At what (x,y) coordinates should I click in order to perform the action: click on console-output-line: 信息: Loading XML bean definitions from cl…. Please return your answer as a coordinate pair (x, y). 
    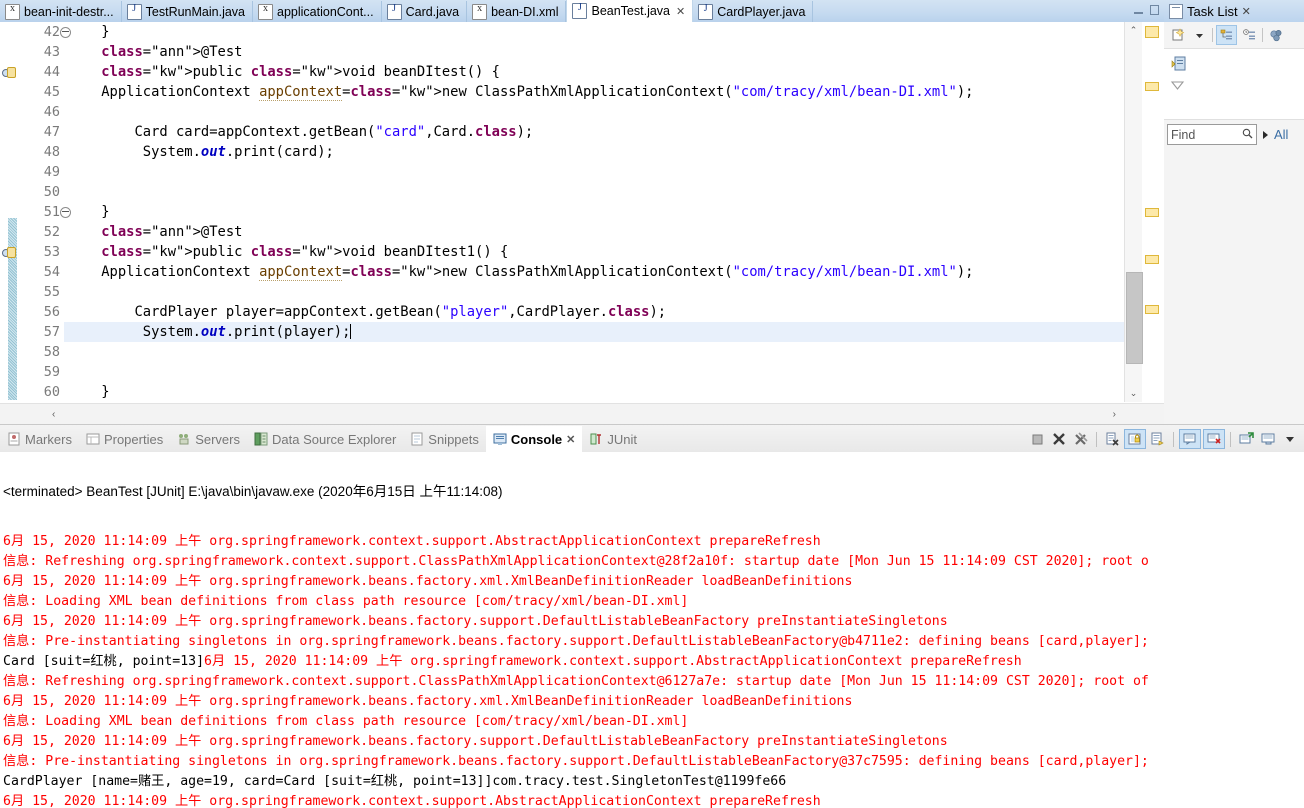
    Looking at the image, I should click on (652, 602).